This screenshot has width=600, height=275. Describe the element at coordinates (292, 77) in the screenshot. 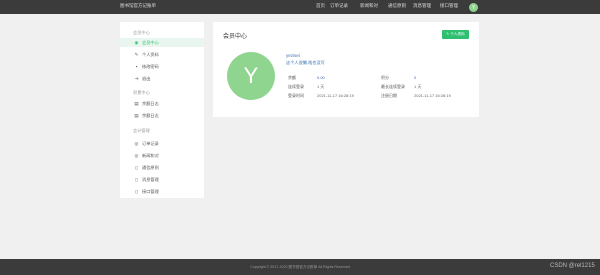

I see `balance-label: 余额` at that location.